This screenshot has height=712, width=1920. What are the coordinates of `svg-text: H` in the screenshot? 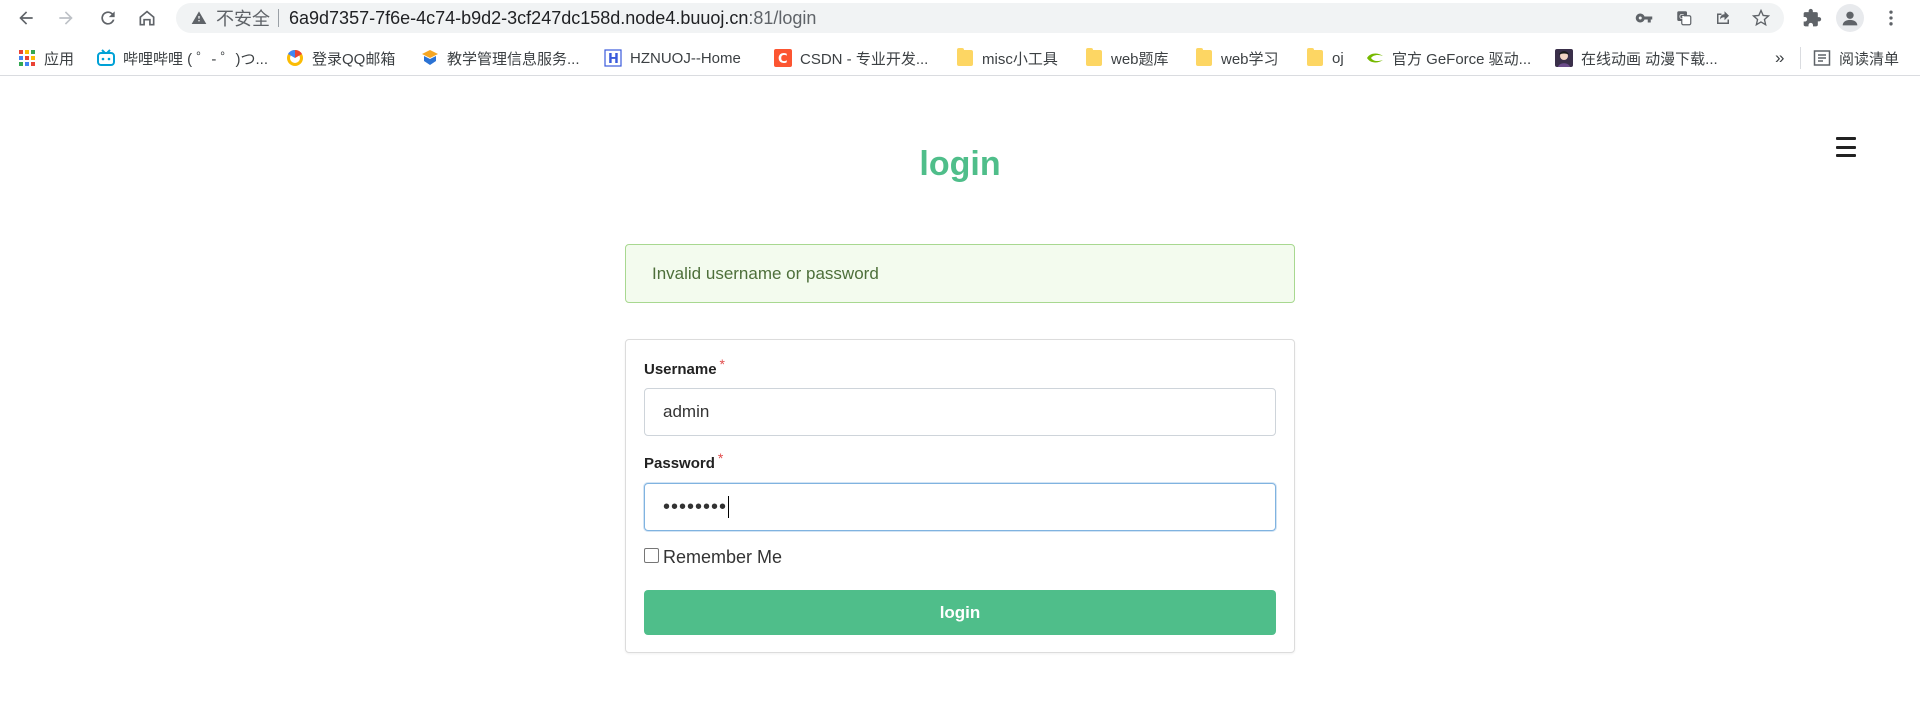 It's located at (613, 59).